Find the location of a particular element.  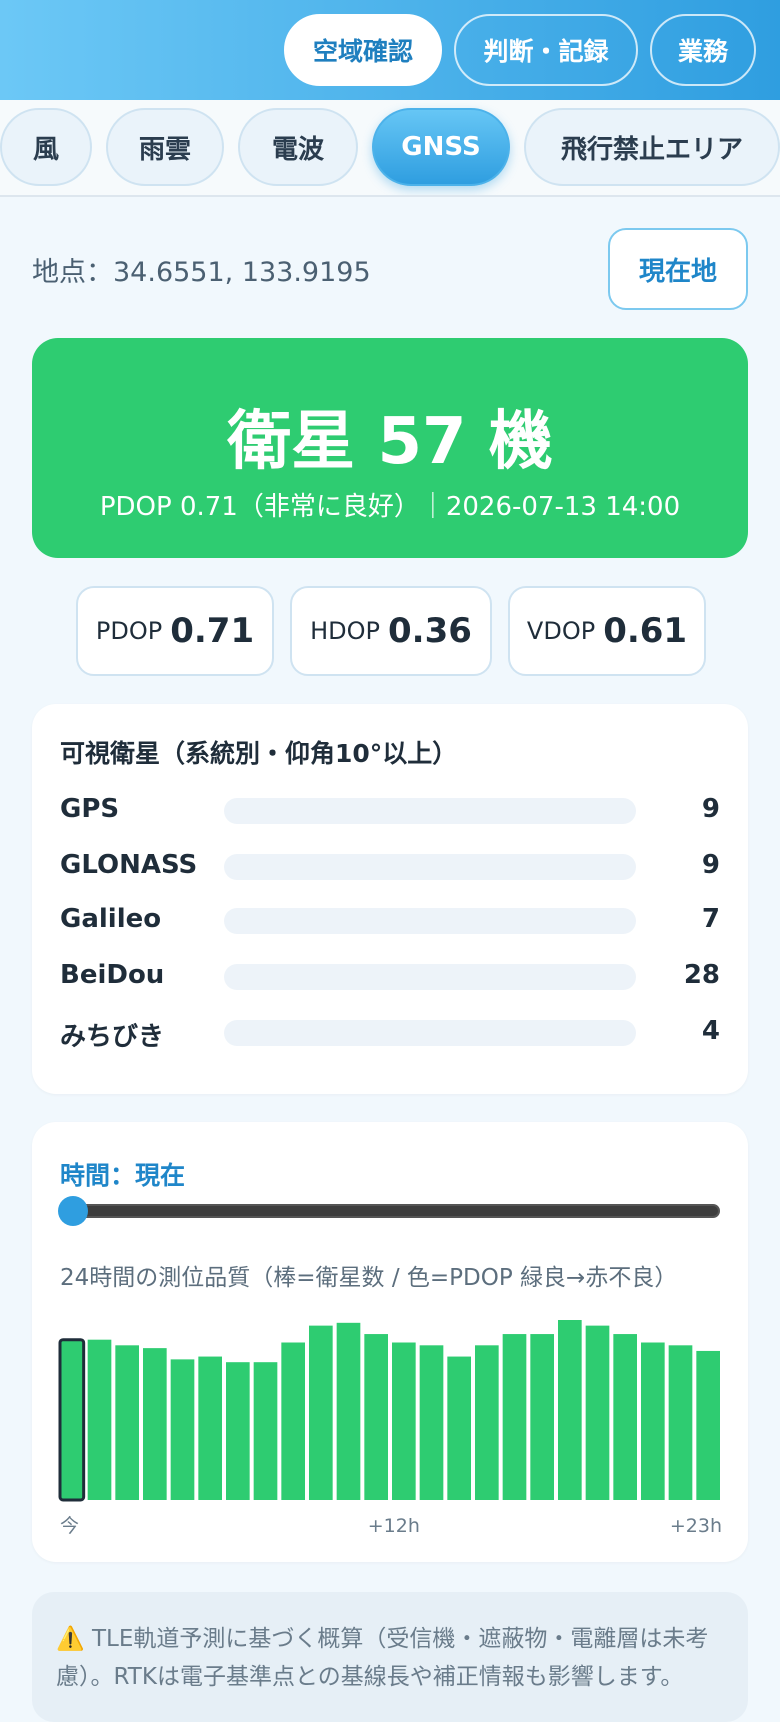

tick-label-1: +12h is located at coordinates (394, 1526).